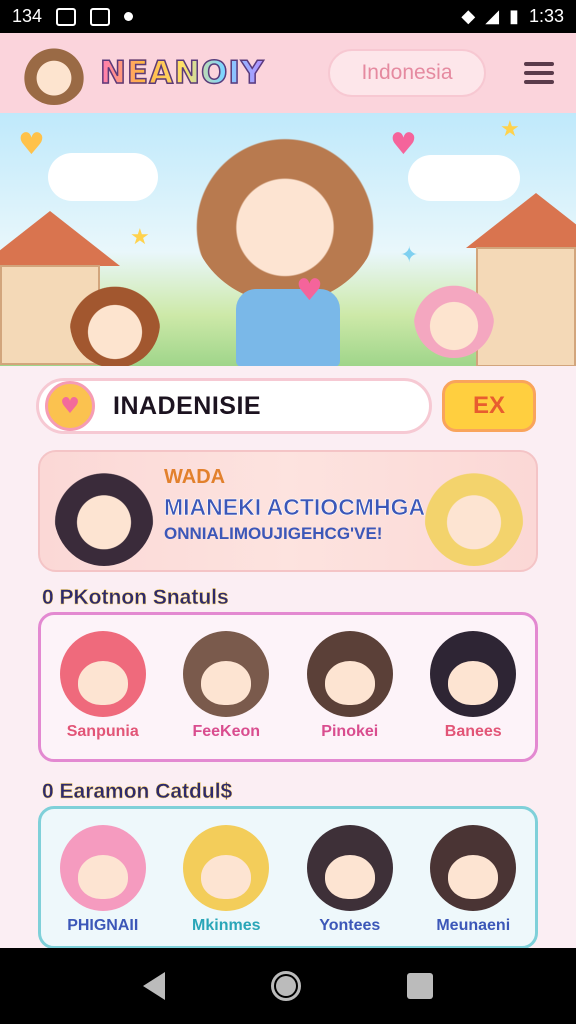 Image resolution: width=576 pixels, height=1024 pixels. Describe the element at coordinates (468, 16) in the screenshot. I see `wifi-icon: ◆` at that location.